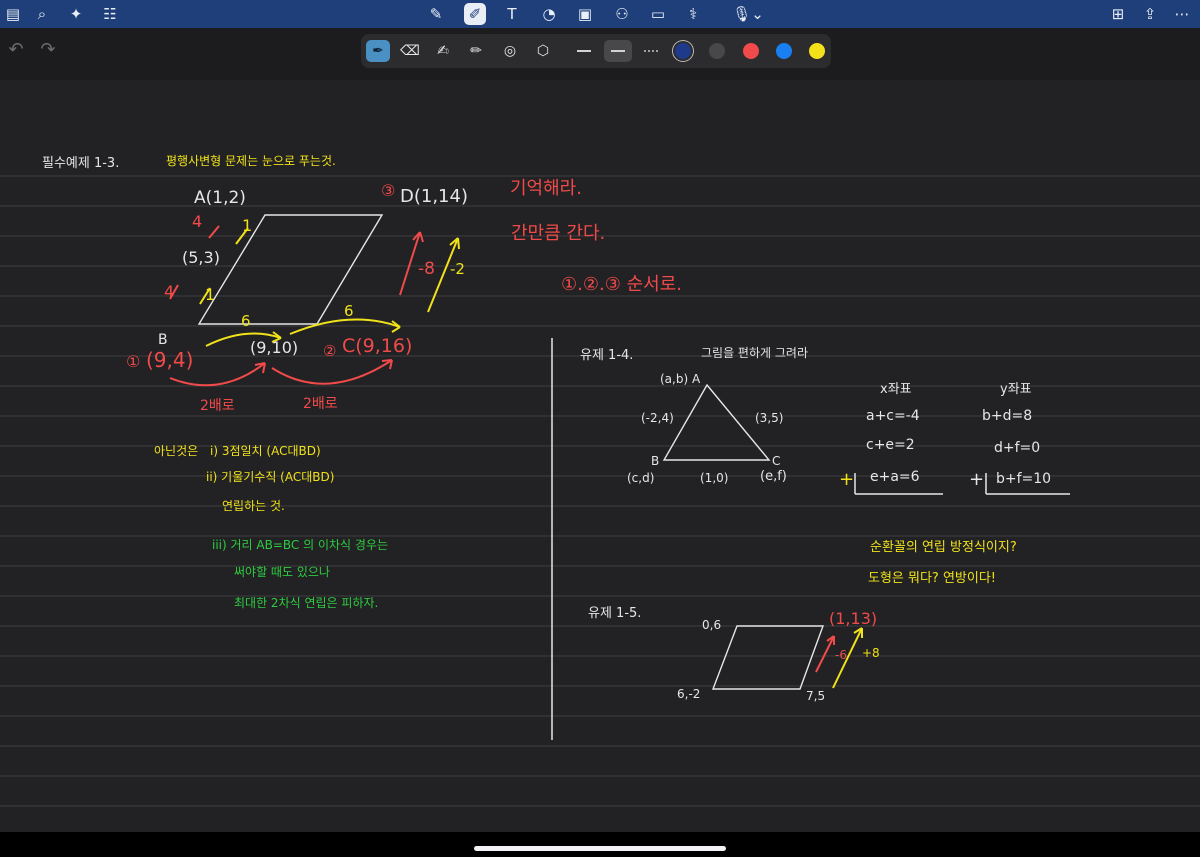 The height and width of the screenshot is (857, 1200). I want to click on left-1a: 1, so click(247, 225).